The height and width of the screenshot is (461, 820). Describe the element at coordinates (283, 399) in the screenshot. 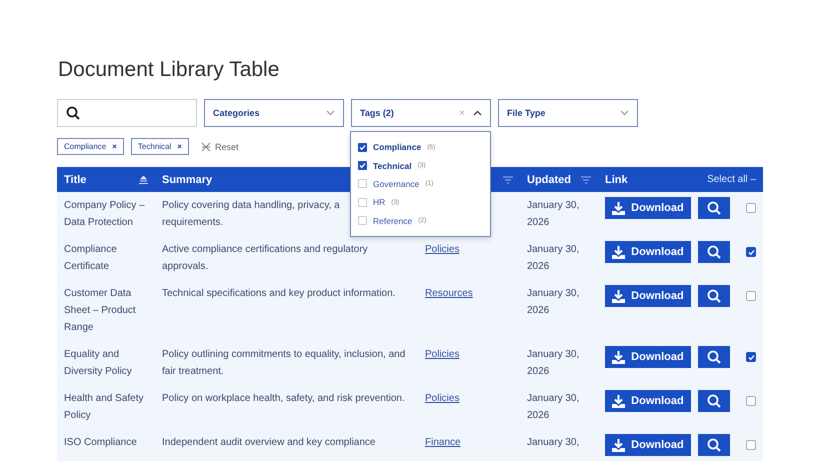

I see `summary-cell-text: Policy on workplace health, safety, and risk prevention.` at that location.